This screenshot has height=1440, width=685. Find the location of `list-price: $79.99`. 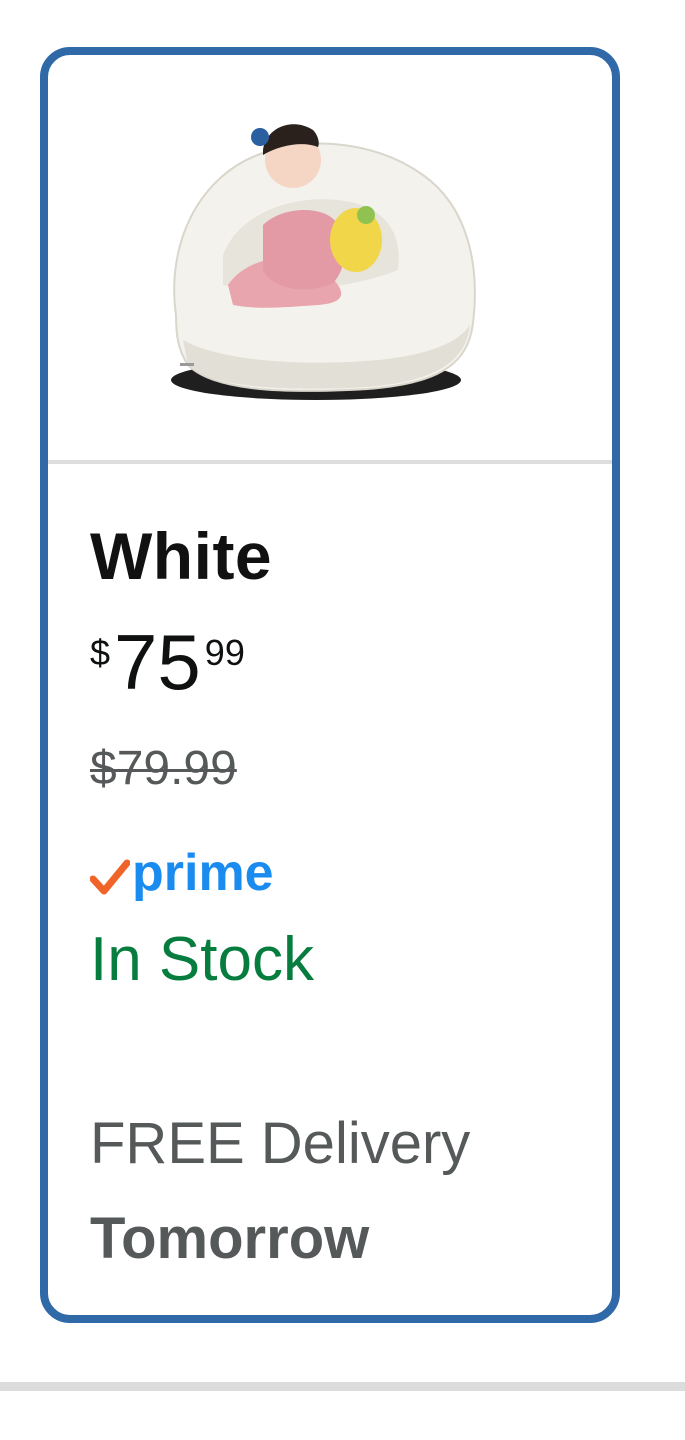

list-price: $79.99 is located at coordinates (163, 768).